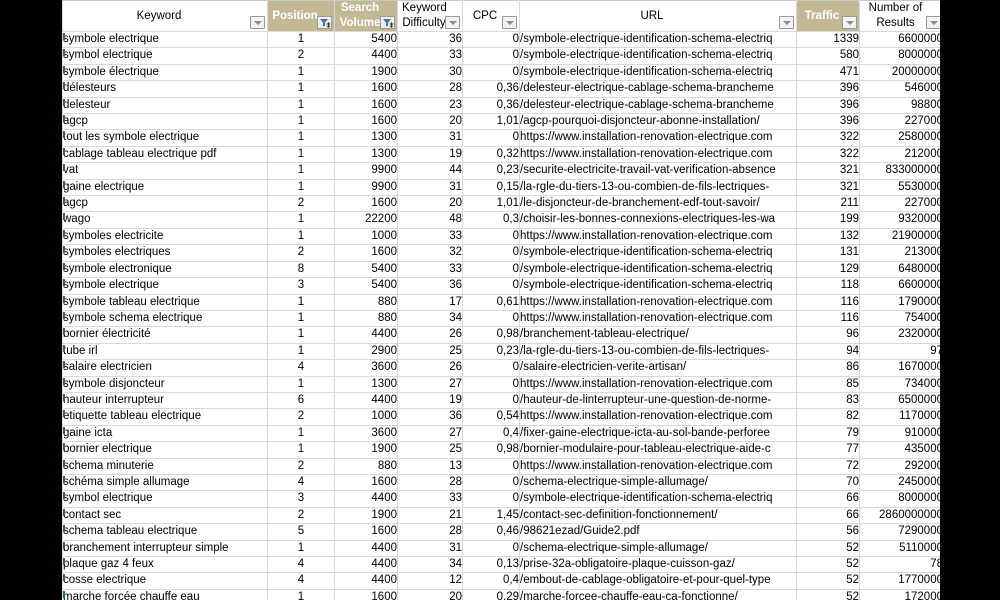 This screenshot has height=600, width=1000. What do you see at coordinates (899, 253) in the screenshot?
I see `cell-number-of-results: 213000` at bounding box center [899, 253].